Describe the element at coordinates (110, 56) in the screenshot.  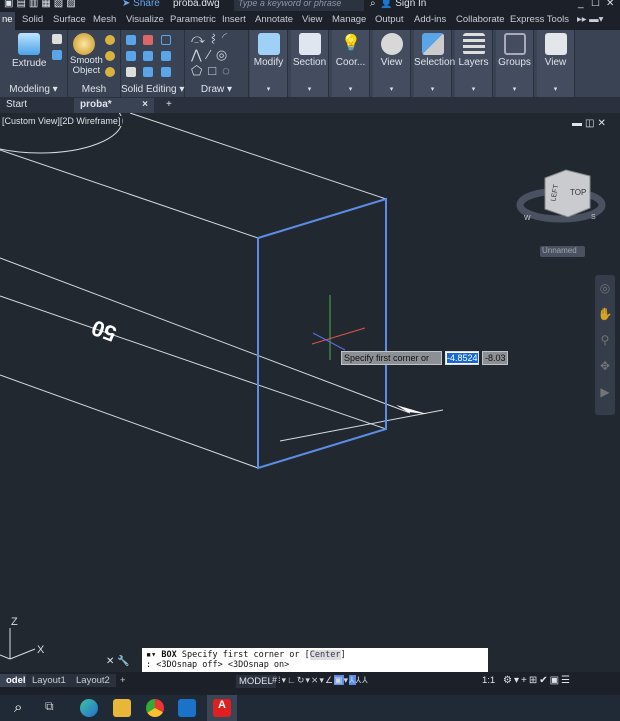
I see `mesh-remove-icon` at that location.